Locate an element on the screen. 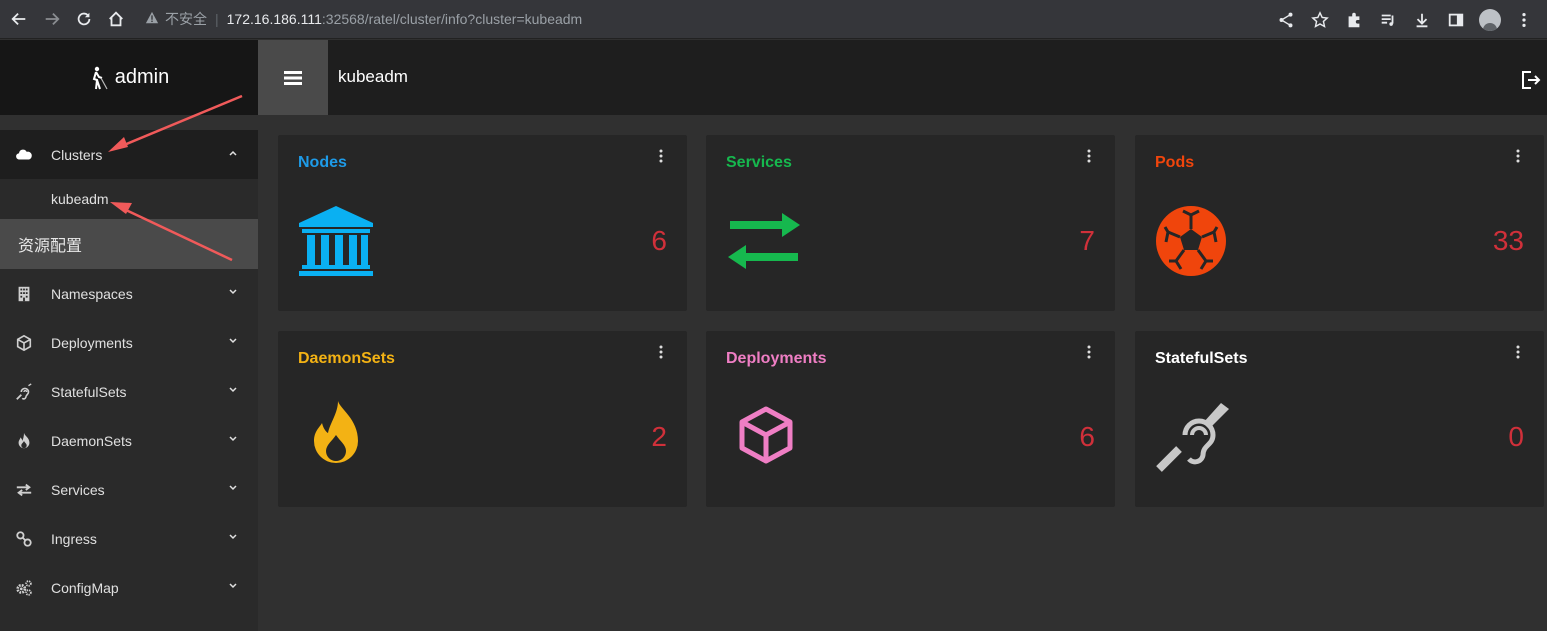 This screenshot has height=631, width=1547. section-label: 资源配置 is located at coordinates (50, 246).